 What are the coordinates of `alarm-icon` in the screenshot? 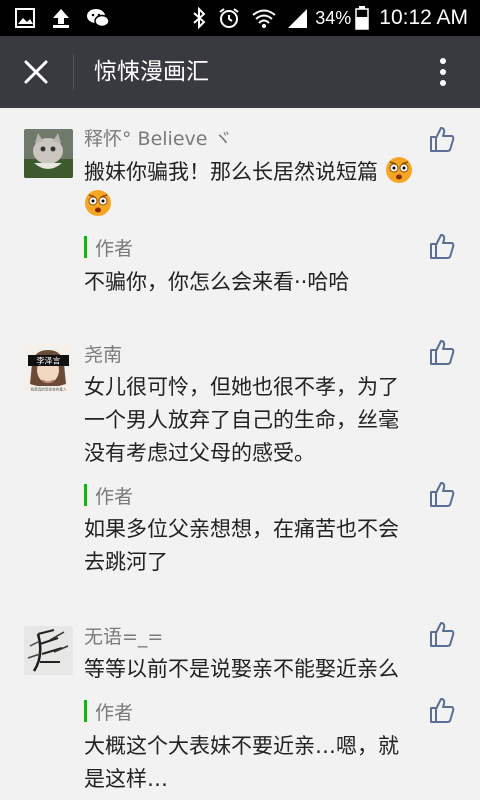 It's located at (229, 18).